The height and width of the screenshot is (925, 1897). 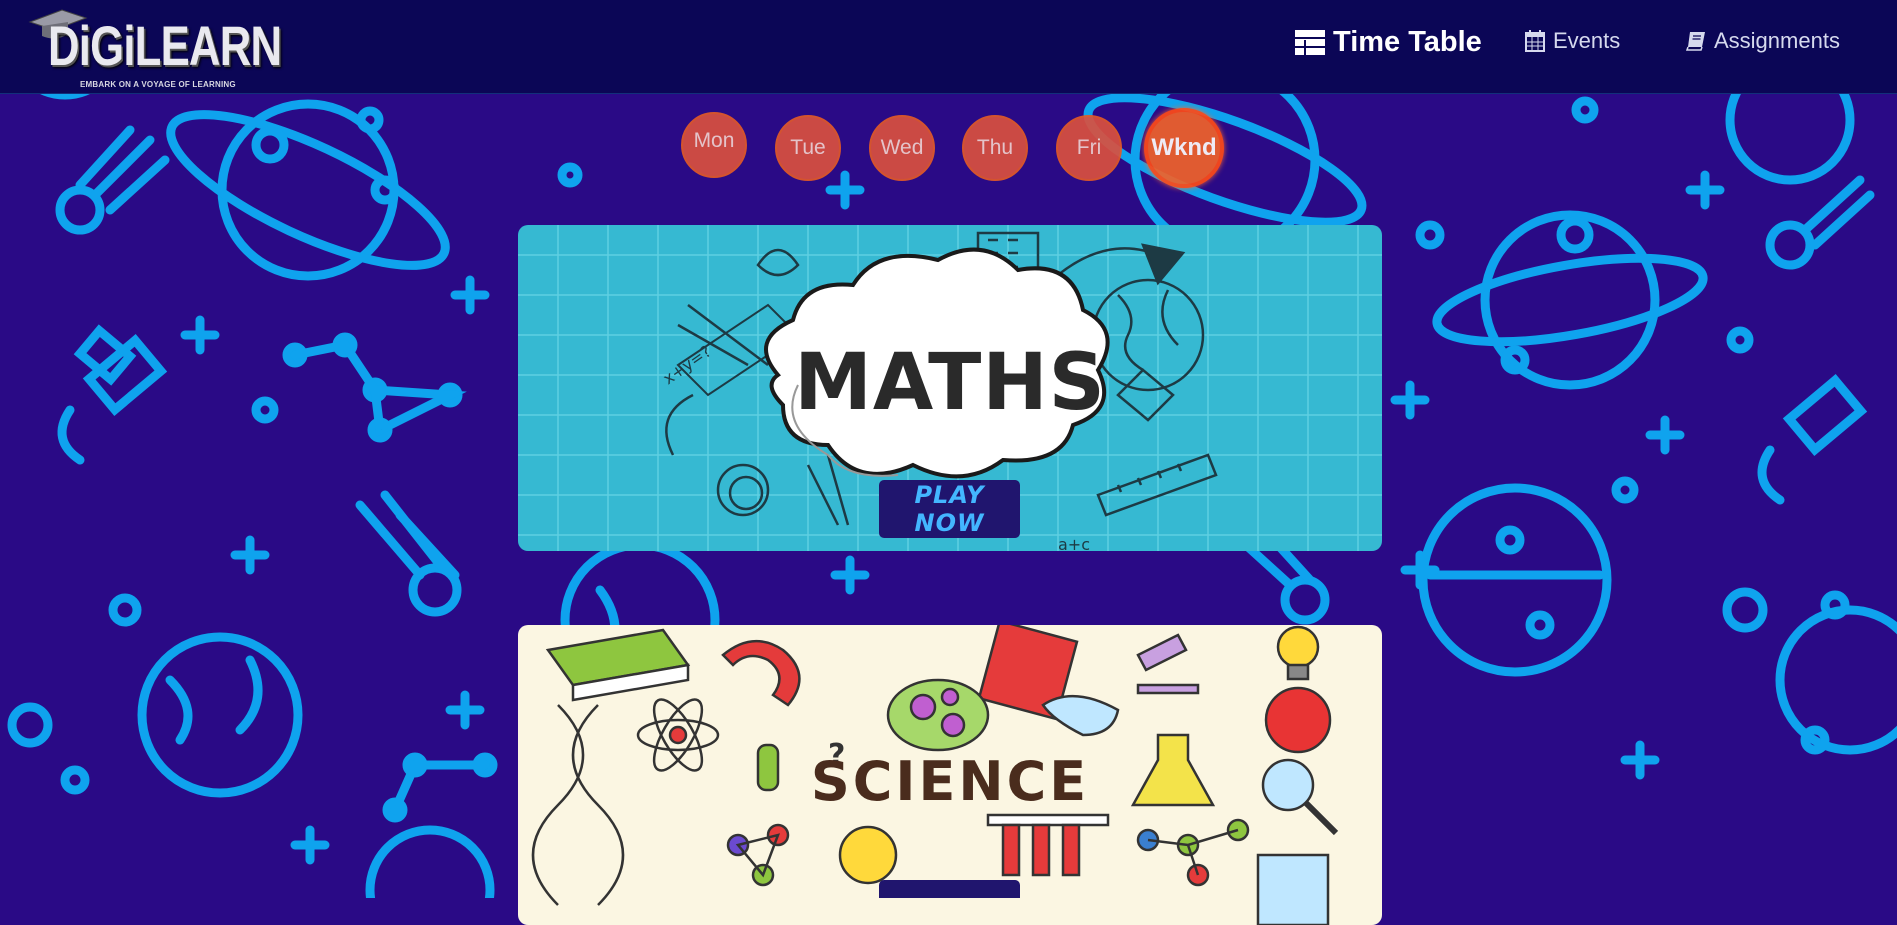 I want to click on nav-events: Events, so click(x=1572, y=41).